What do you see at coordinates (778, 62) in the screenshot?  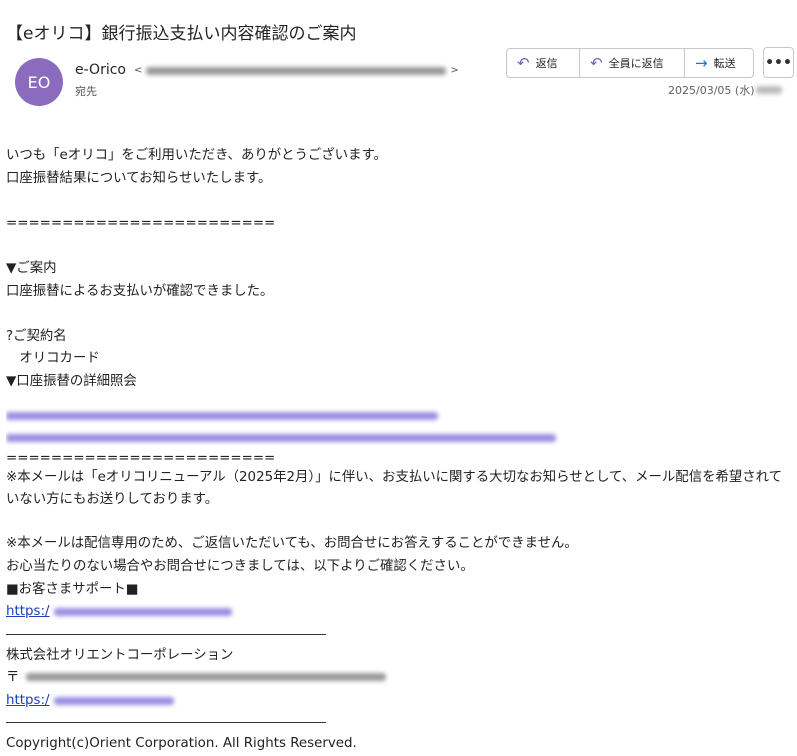 I see `more-options-button: •••` at bounding box center [778, 62].